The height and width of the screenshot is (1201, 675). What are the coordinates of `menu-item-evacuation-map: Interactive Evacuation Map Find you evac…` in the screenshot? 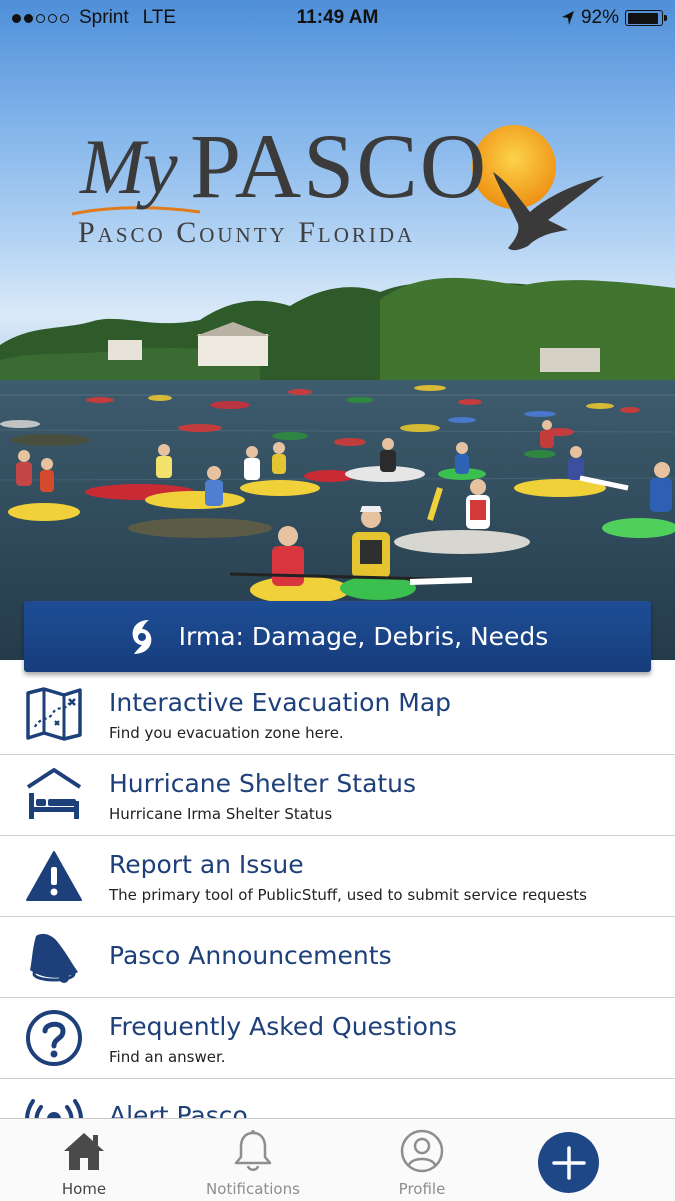 It's located at (337, 714).